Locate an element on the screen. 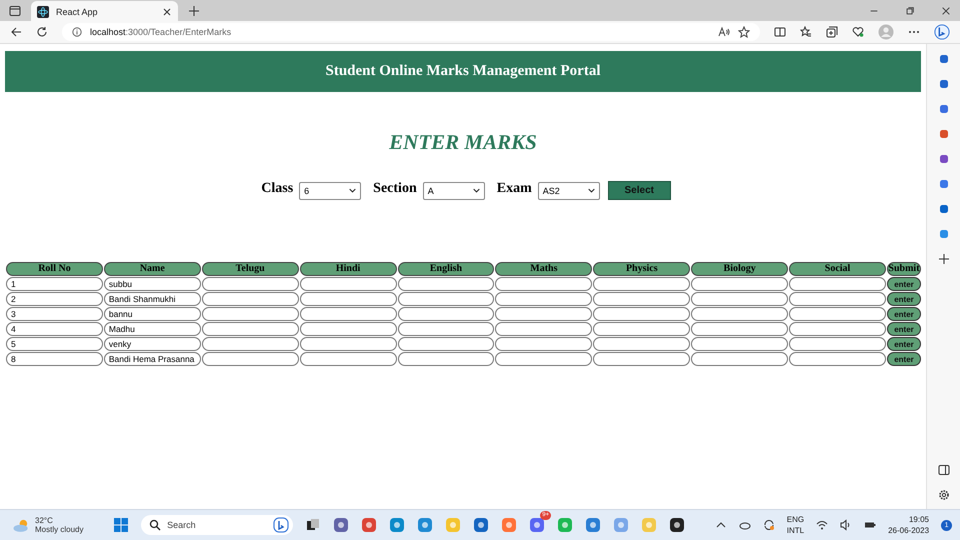  name-field: bannu is located at coordinates (152, 314).